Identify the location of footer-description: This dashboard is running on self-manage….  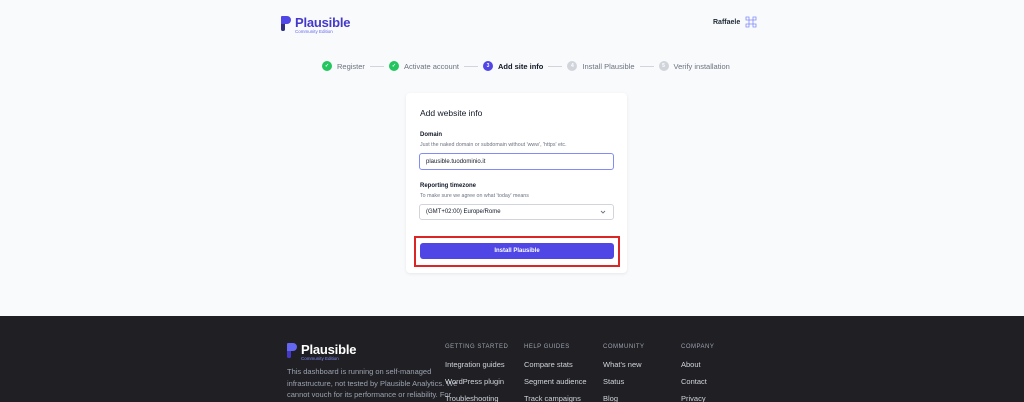
(372, 384).